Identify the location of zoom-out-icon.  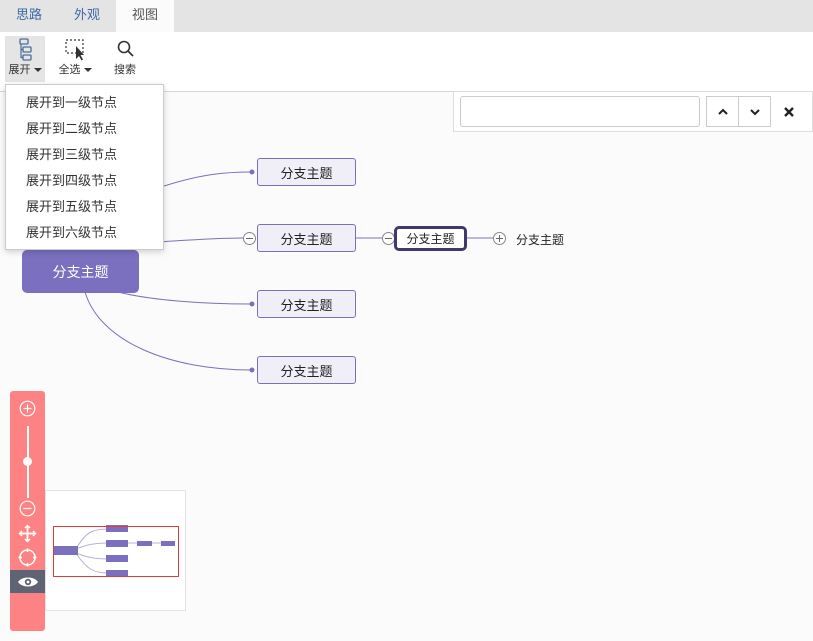
(27, 508).